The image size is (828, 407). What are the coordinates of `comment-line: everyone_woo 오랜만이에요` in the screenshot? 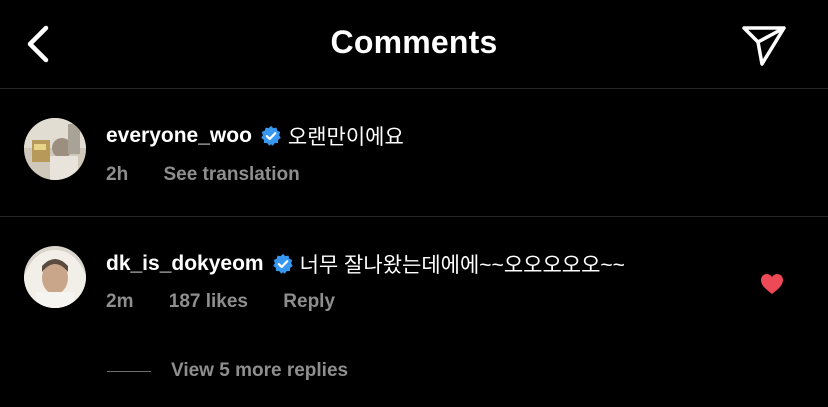 It's located at (255, 136).